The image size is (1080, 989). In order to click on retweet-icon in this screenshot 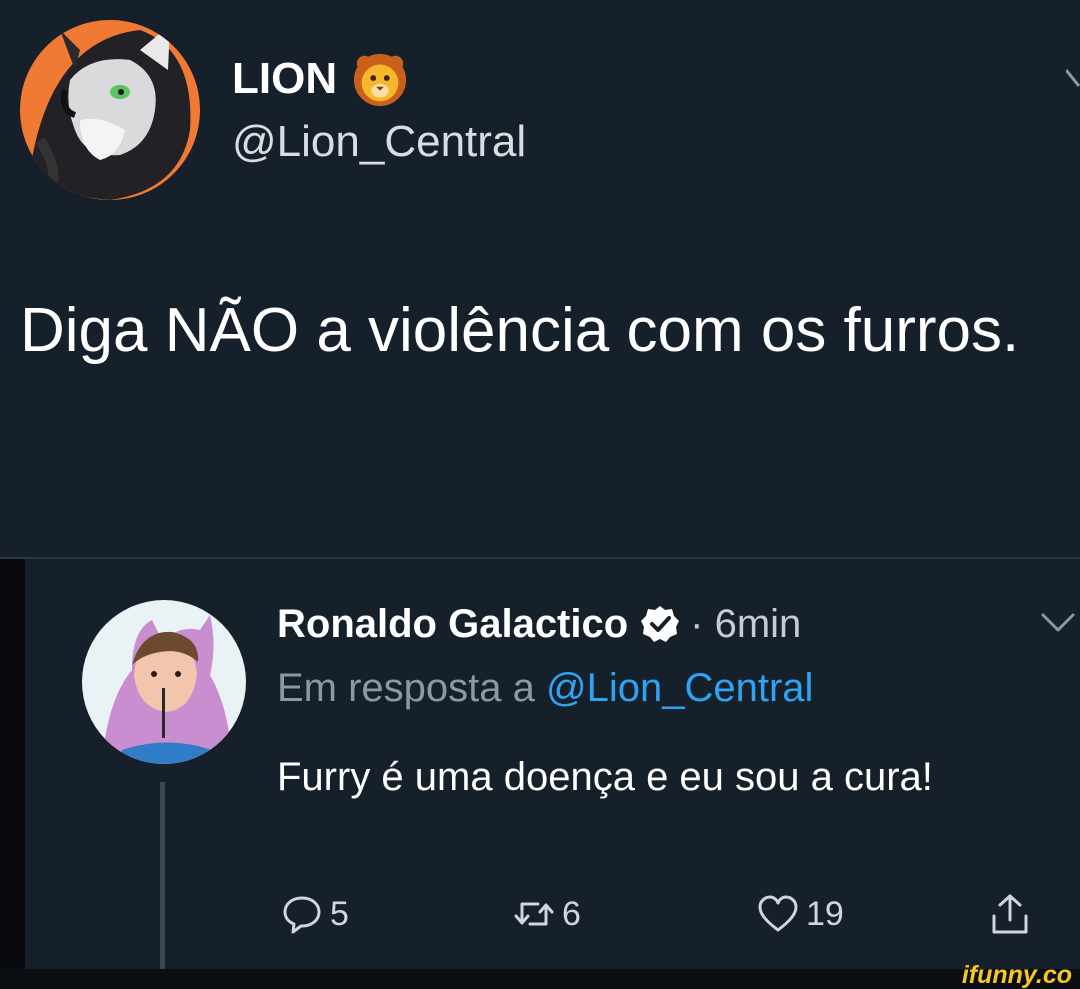, I will do `click(534, 914)`.